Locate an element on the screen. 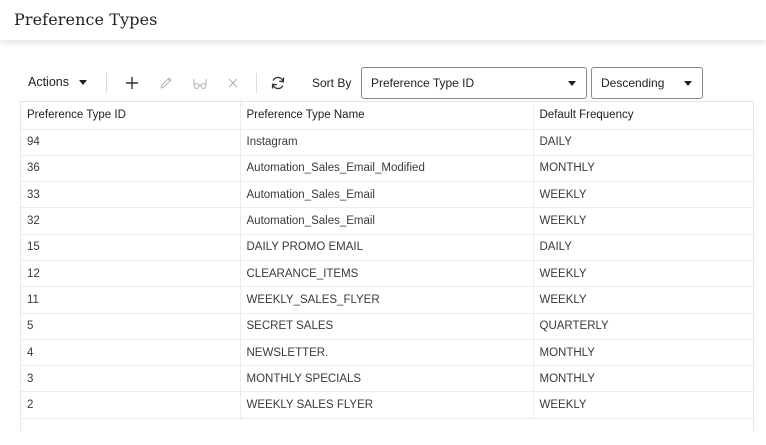  table-row: 94 Instagram DAILY is located at coordinates (388, 142).